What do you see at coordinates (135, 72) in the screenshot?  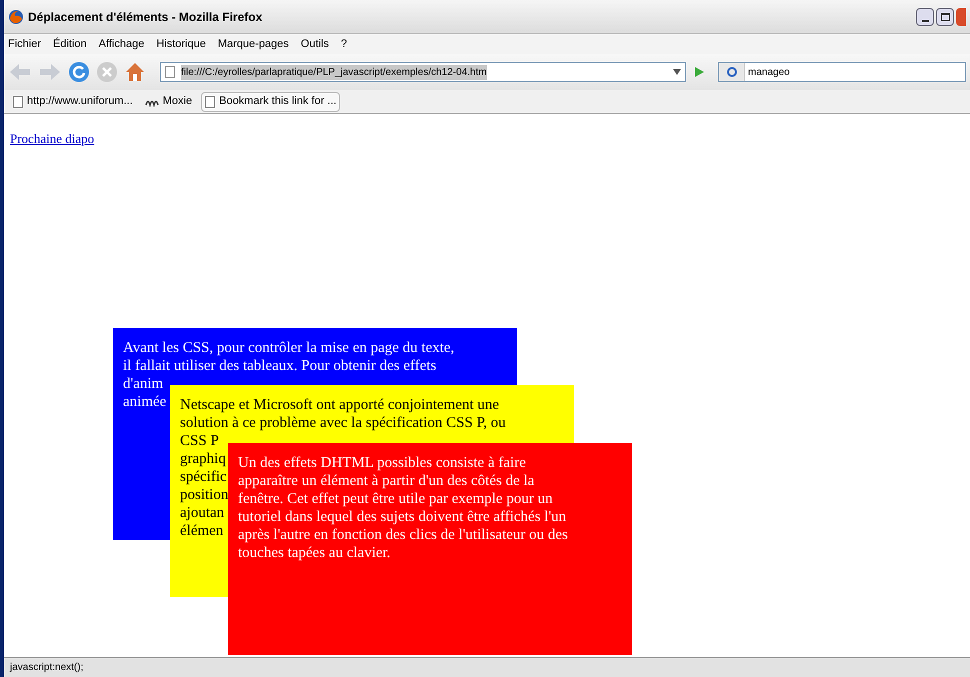 I see `home-icon` at bounding box center [135, 72].